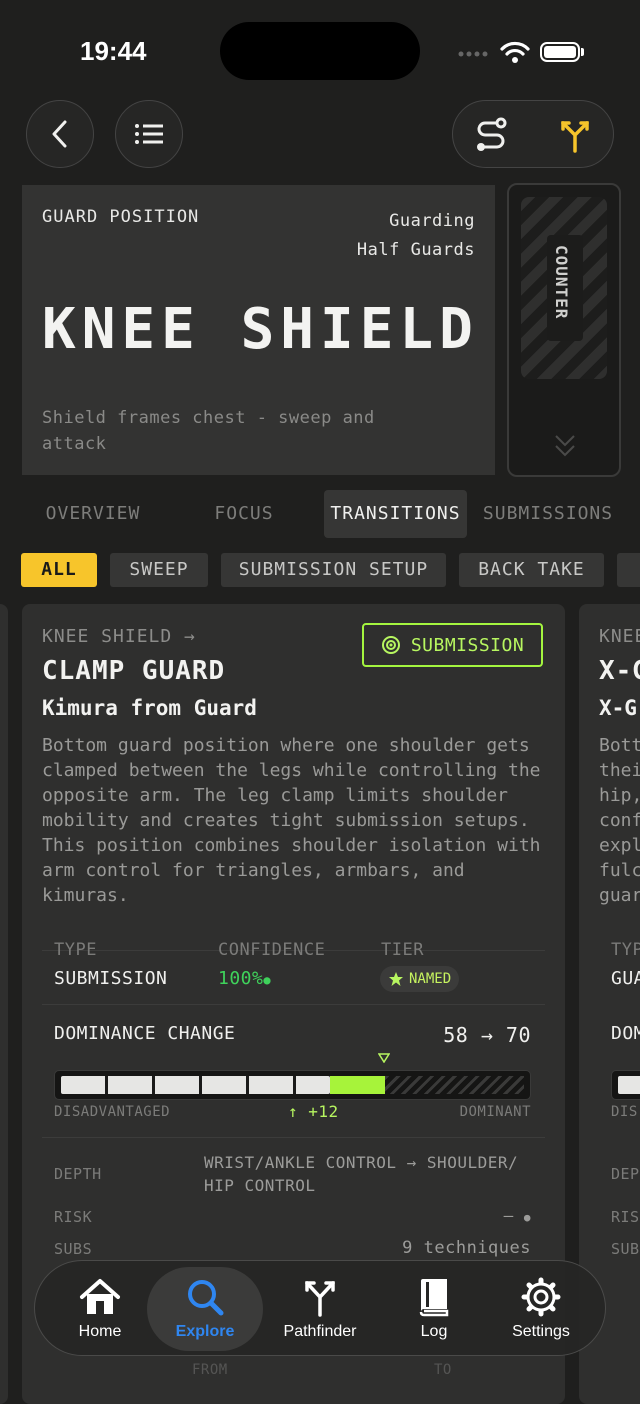 This screenshot has height=1404, width=640. What do you see at coordinates (111, 978) in the screenshot?
I see `type-value: SUBMISSION` at bounding box center [111, 978].